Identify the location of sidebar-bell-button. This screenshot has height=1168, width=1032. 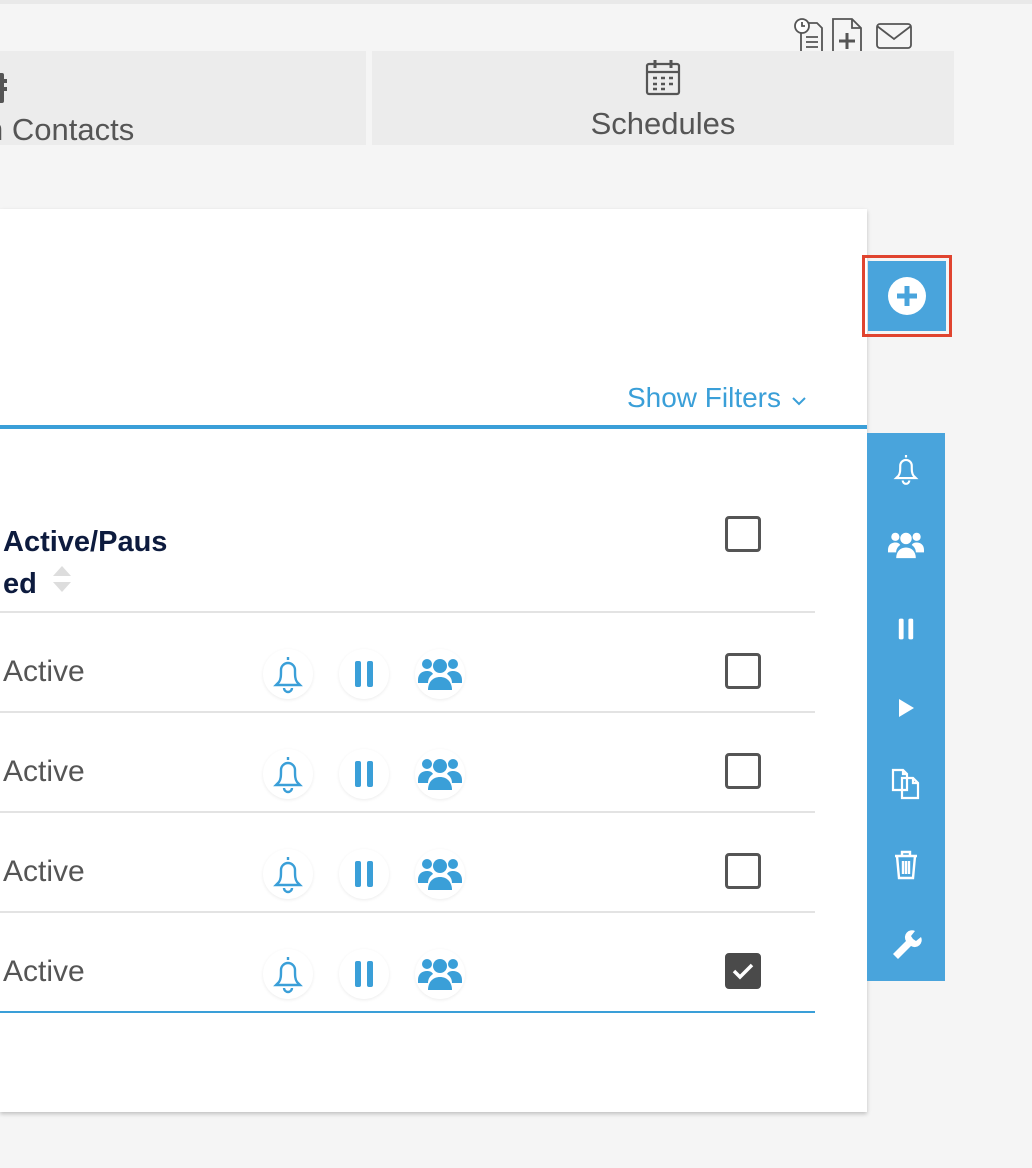
(906, 469).